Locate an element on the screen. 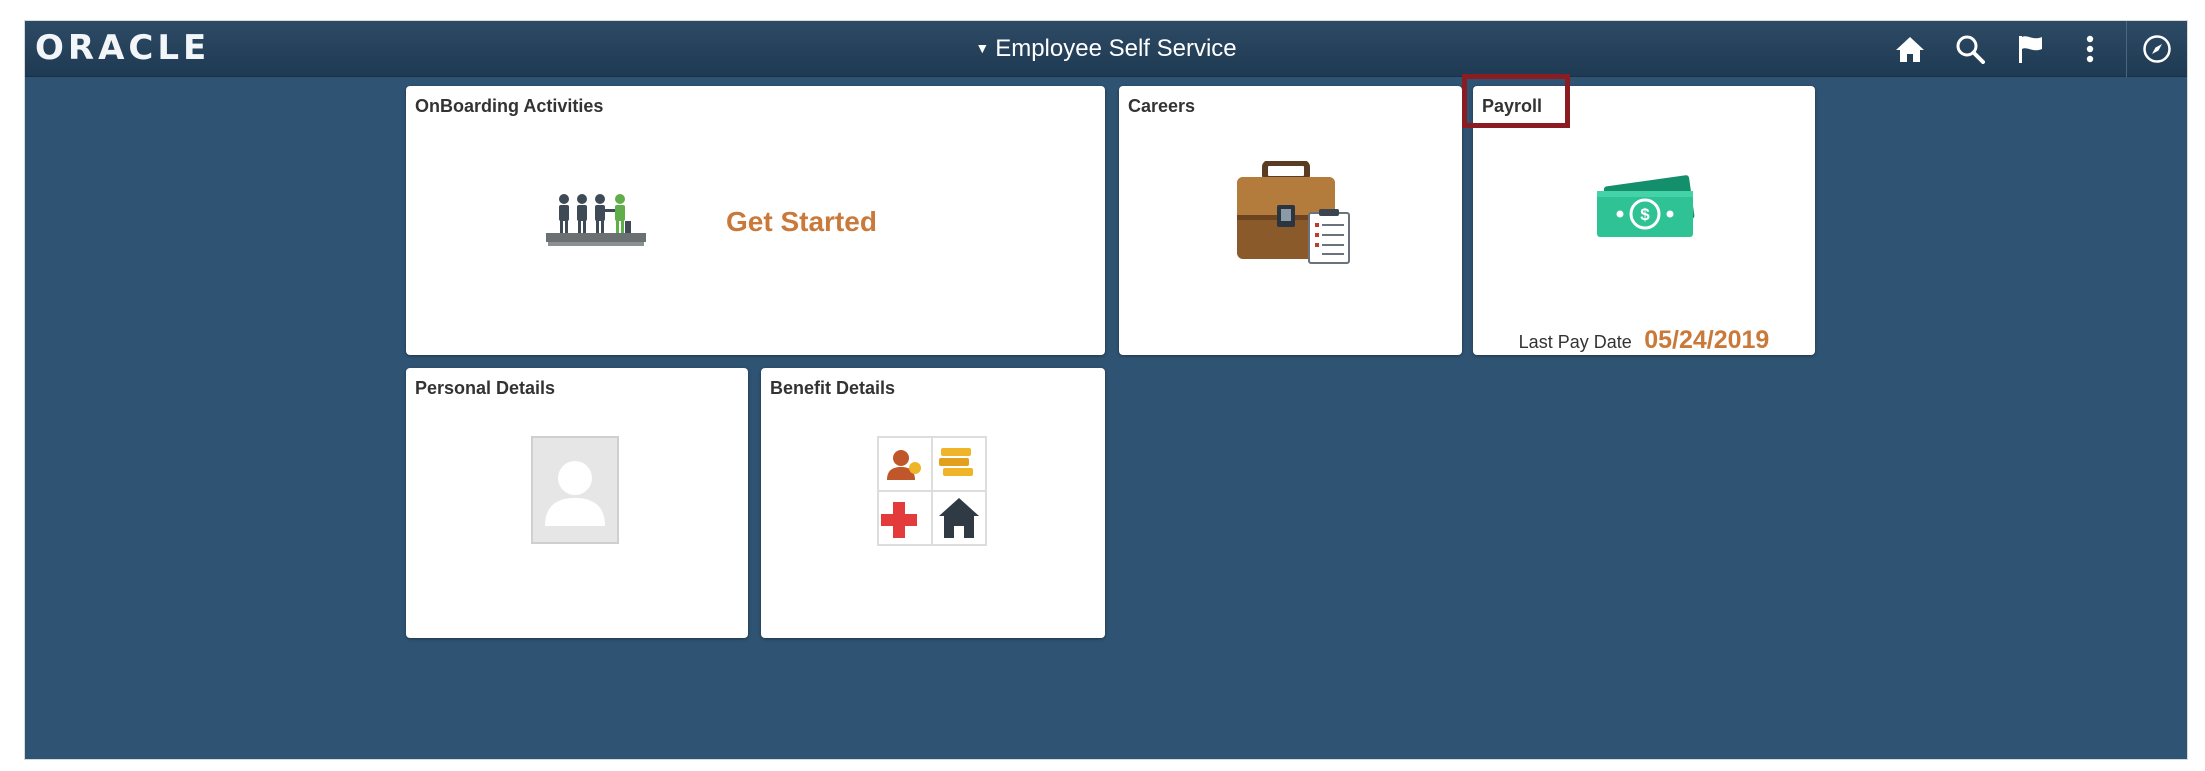  tile-title: OnBoarding Activities is located at coordinates (509, 106).